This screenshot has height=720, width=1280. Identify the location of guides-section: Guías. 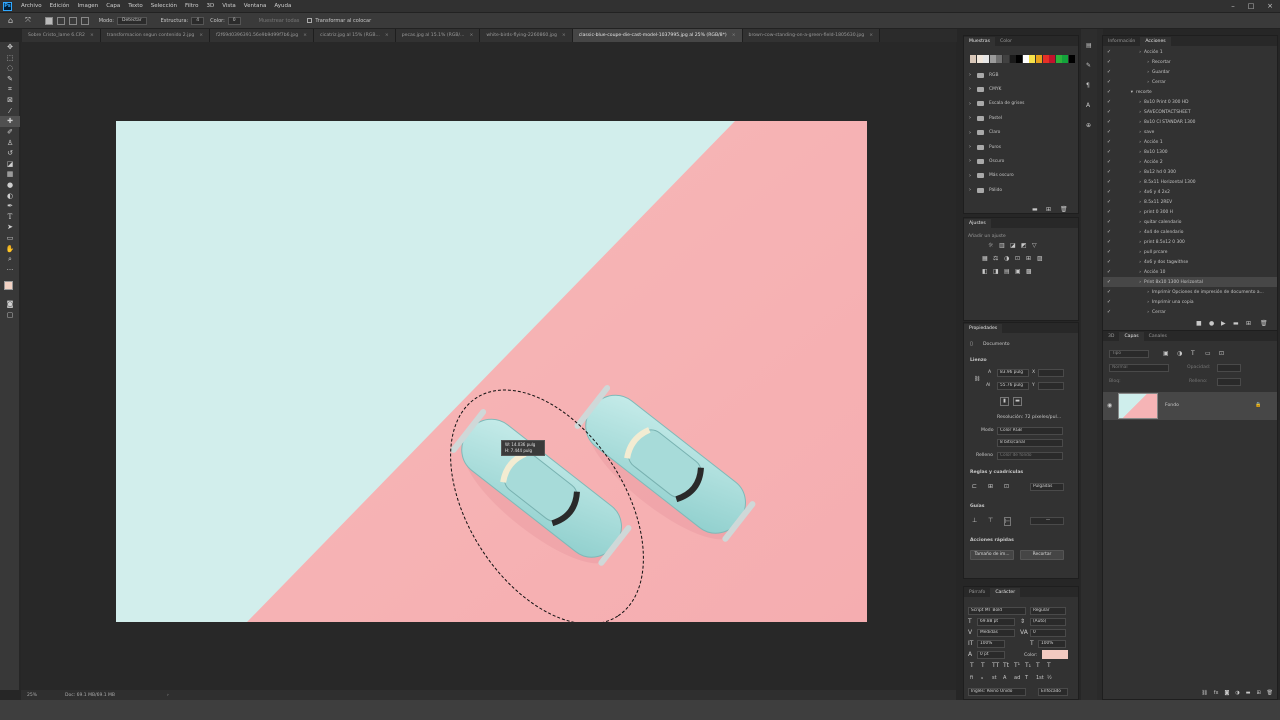
(977, 506).